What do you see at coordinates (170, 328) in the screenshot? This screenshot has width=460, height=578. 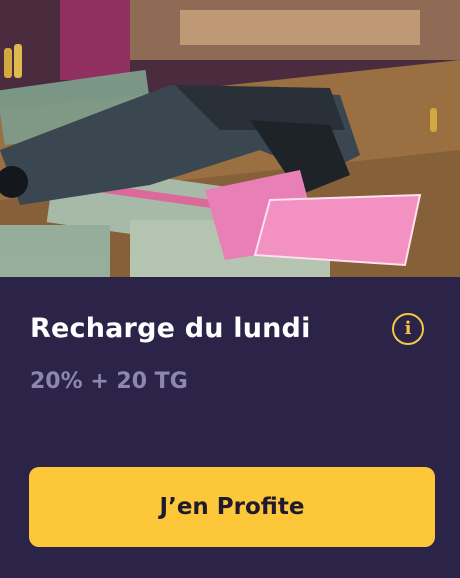 I see `promo-title: Recharge du lundi` at bounding box center [170, 328].